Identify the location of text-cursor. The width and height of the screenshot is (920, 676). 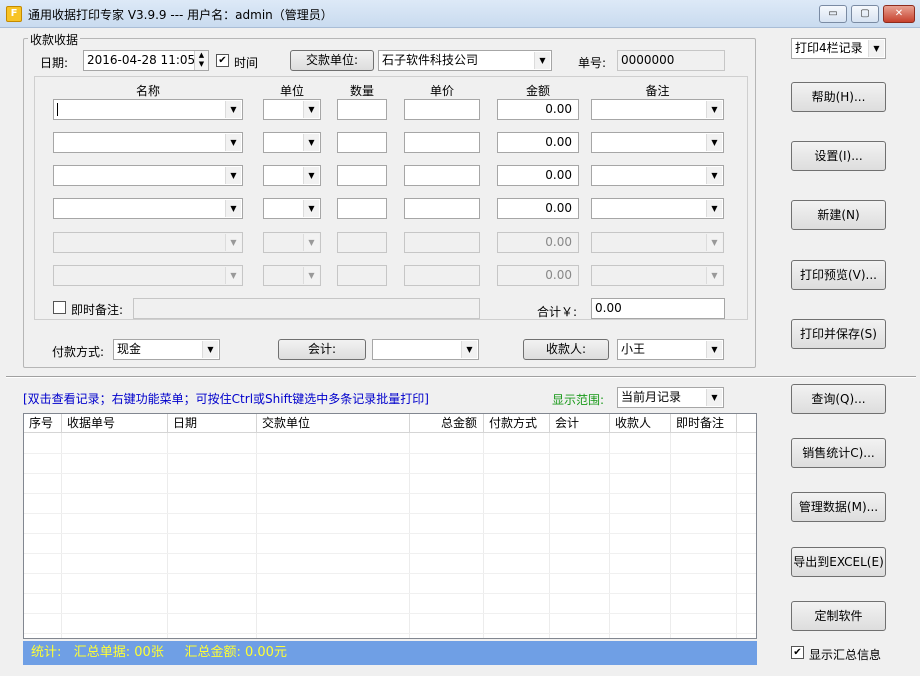
(57, 109).